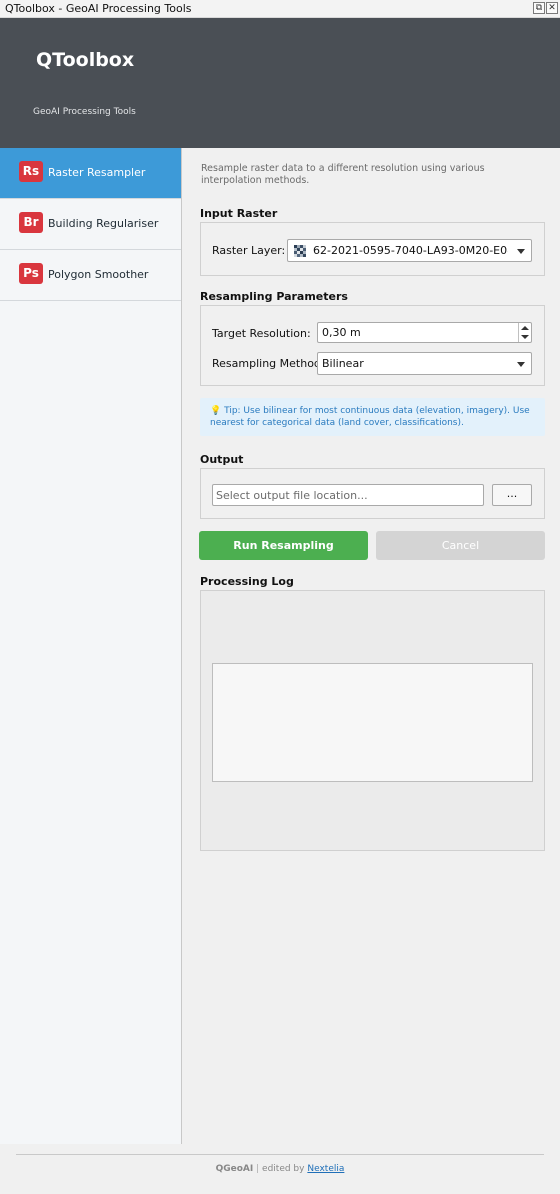 Image resolution: width=560 pixels, height=1194 pixels. What do you see at coordinates (239, 213) in the screenshot?
I see `input-raster-title: Input Raster` at bounding box center [239, 213].